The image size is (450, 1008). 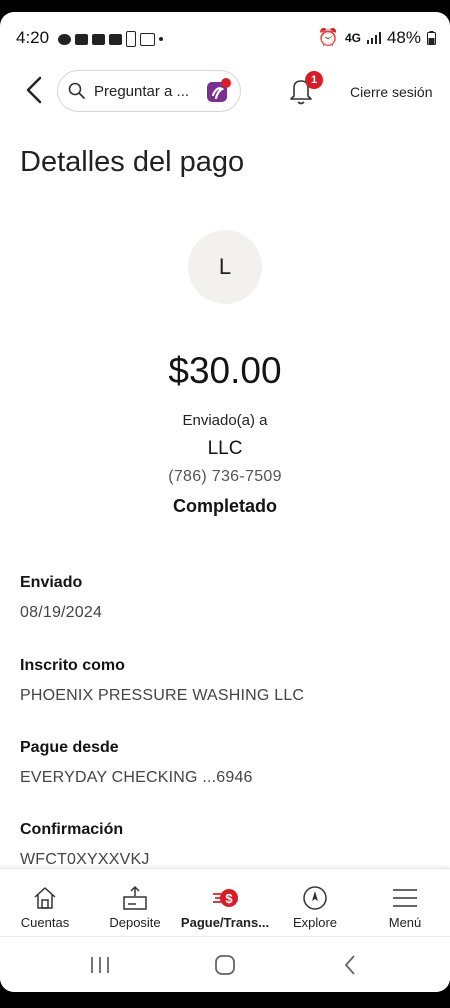 What do you see at coordinates (225, 267) in the screenshot?
I see `recipient-avatar: L` at bounding box center [225, 267].